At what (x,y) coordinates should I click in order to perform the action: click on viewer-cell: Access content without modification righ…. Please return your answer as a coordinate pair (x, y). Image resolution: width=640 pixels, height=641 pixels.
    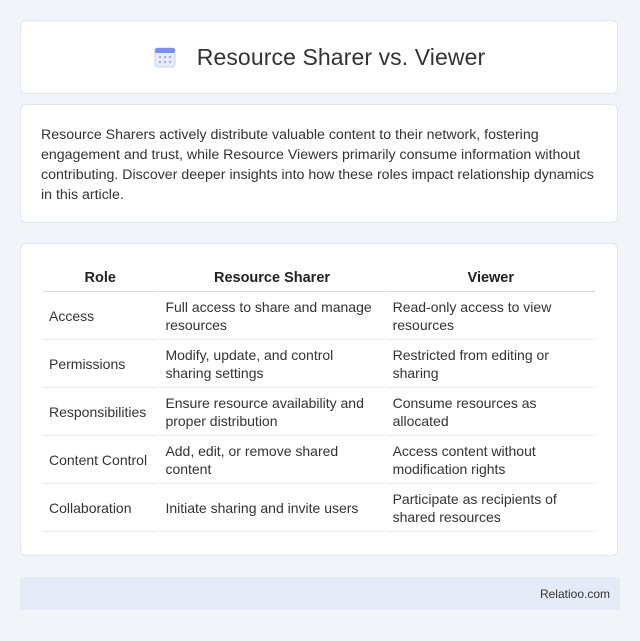
    Looking at the image, I should click on (490, 460).